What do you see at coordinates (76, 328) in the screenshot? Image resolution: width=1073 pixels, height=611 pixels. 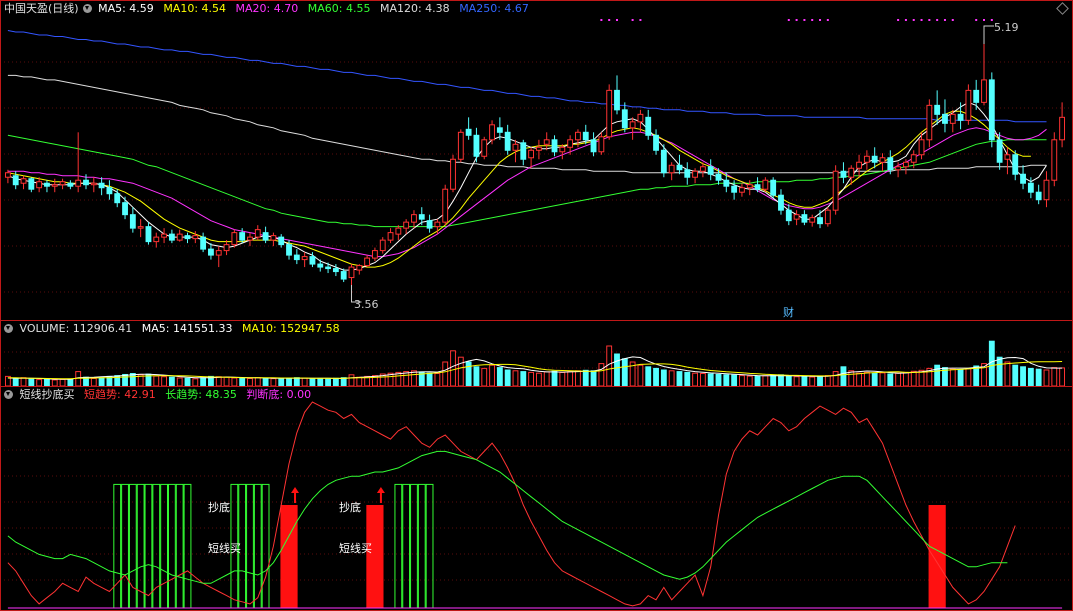 I see `volume-title: VOLUME: 112906.41` at bounding box center [76, 328].